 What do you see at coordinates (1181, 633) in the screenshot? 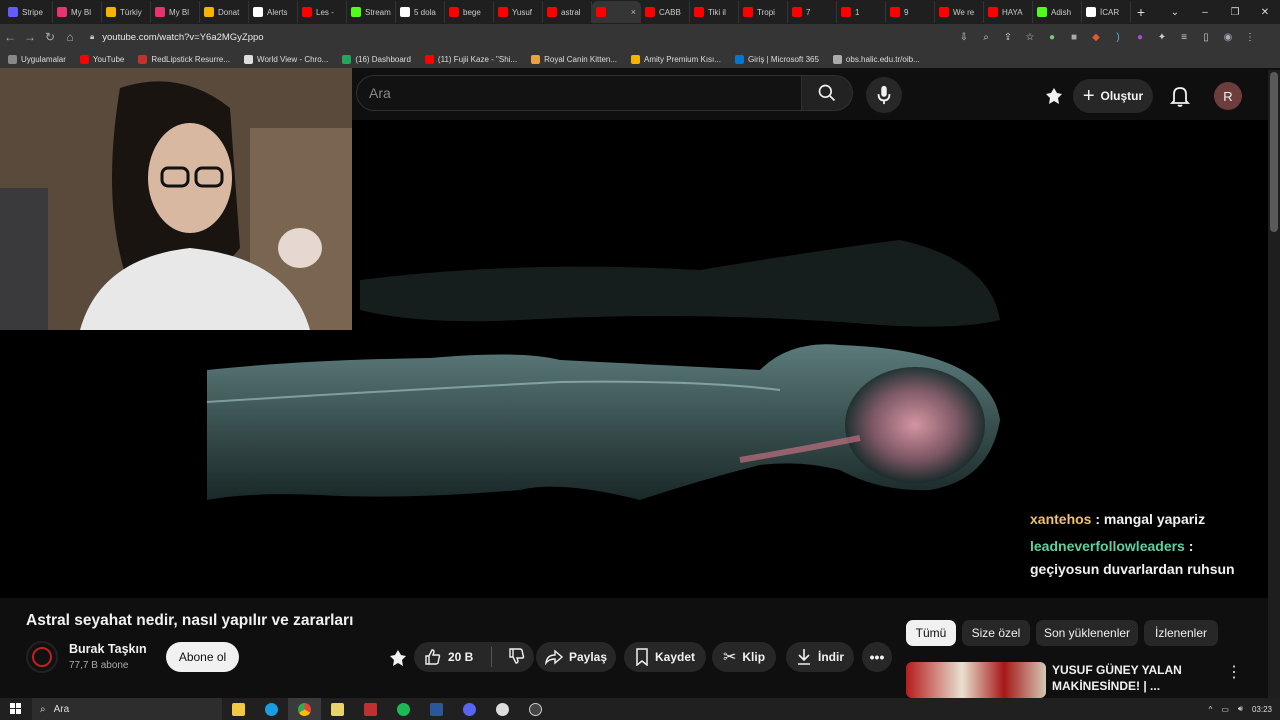
I see `chip-watched: İzlenenler` at bounding box center [1181, 633].